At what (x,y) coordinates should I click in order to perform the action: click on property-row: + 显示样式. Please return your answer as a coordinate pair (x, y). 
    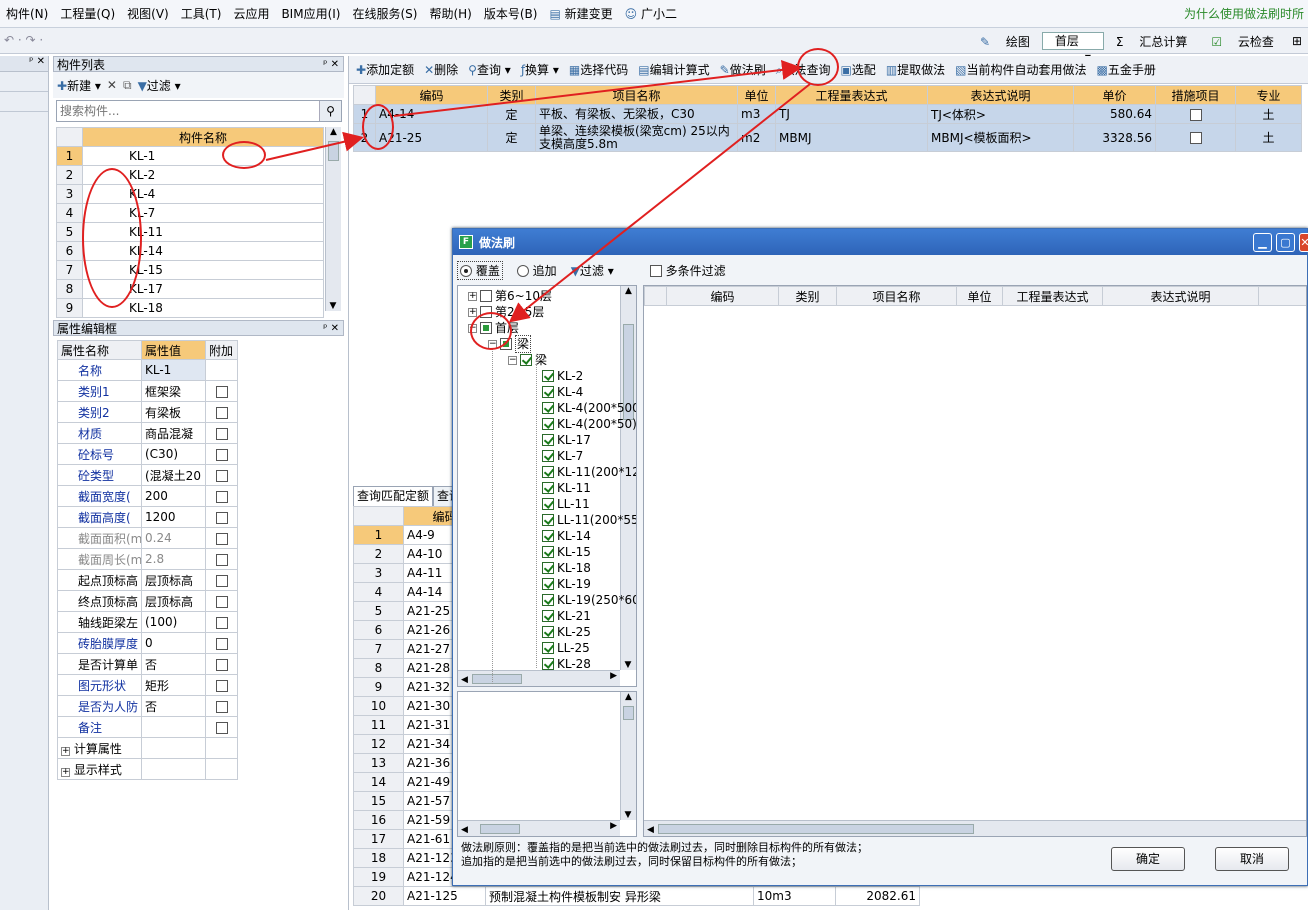
    Looking at the image, I should click on (147, 769).